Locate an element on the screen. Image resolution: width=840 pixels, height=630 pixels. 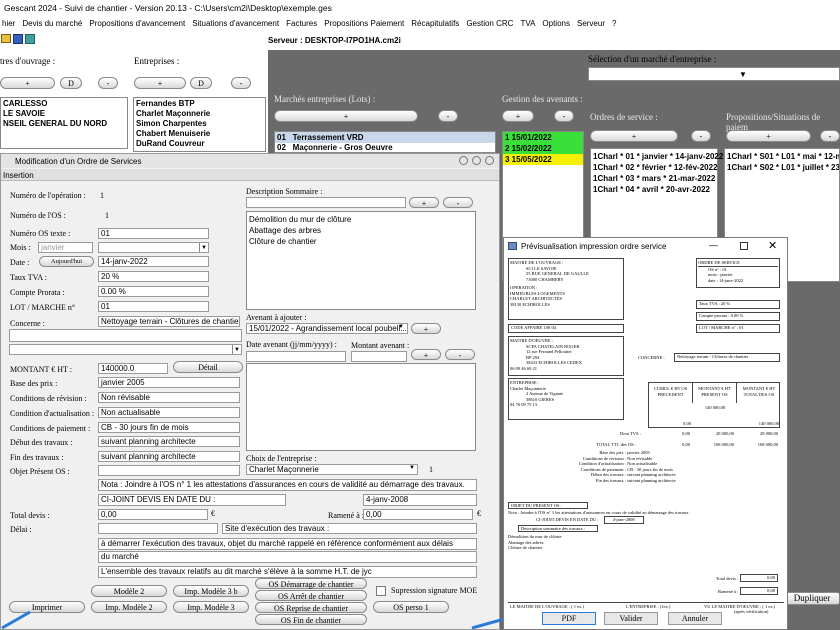
close-icon: ✕ is located at coordinates (772, 245).